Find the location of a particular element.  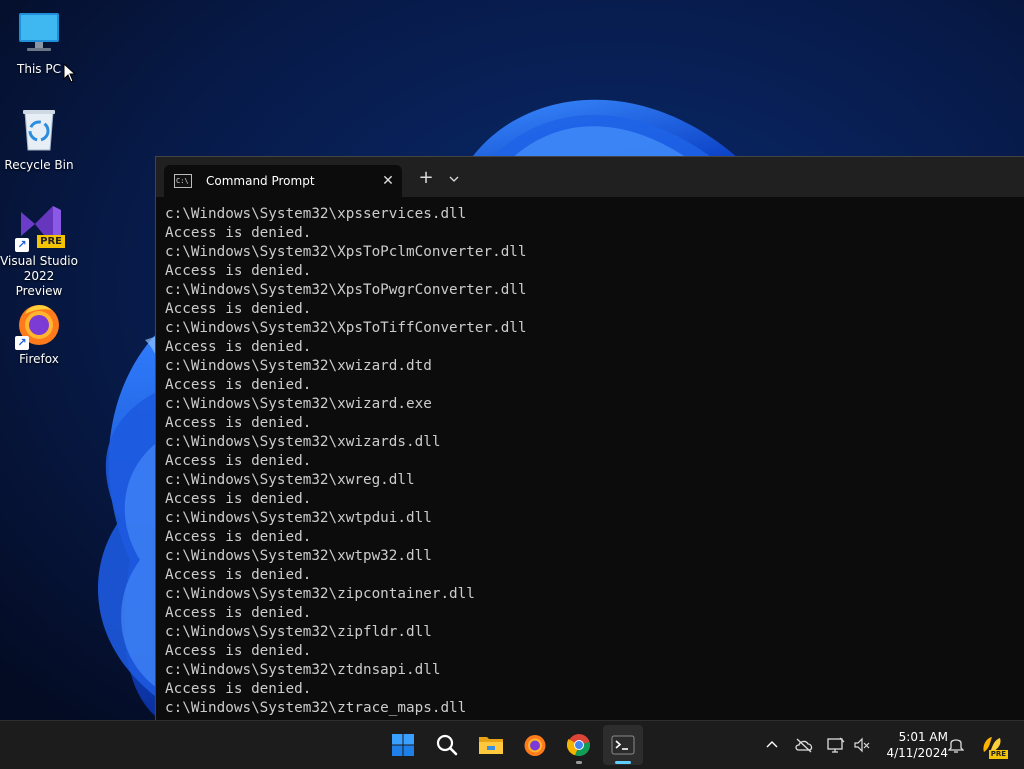

volume-button is located at coordinates (862, 745).